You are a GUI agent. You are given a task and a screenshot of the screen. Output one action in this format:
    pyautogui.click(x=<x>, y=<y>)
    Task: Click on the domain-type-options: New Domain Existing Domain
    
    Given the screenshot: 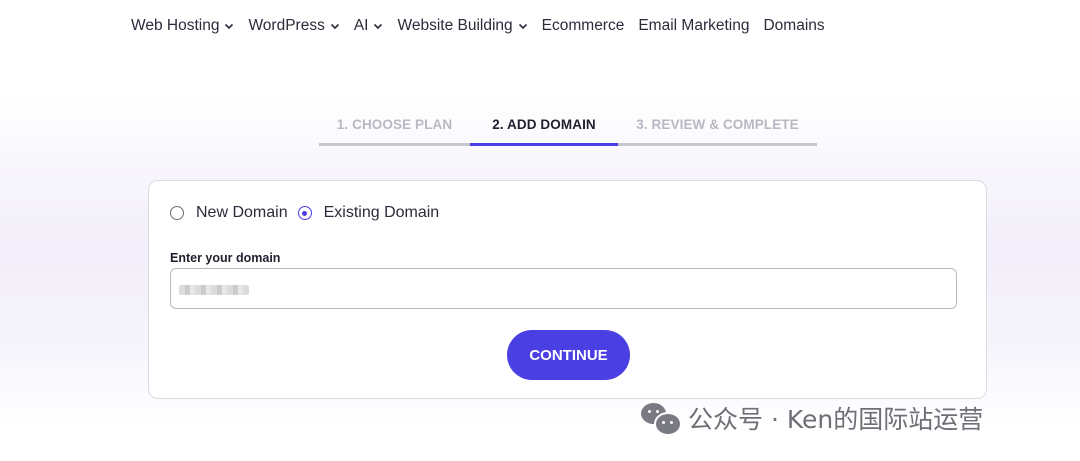 What is the action you would take?
    pyautogui.click(x=309, y=213)
    